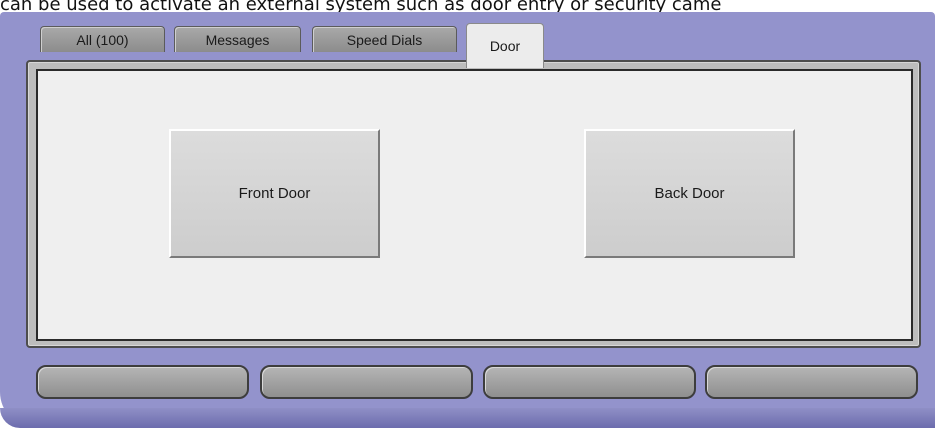  What do you see at coordinates (384, 39) in the screenshot?
I see `tab-speed-dials: Speed Dials` at bounding box center [384, 39].